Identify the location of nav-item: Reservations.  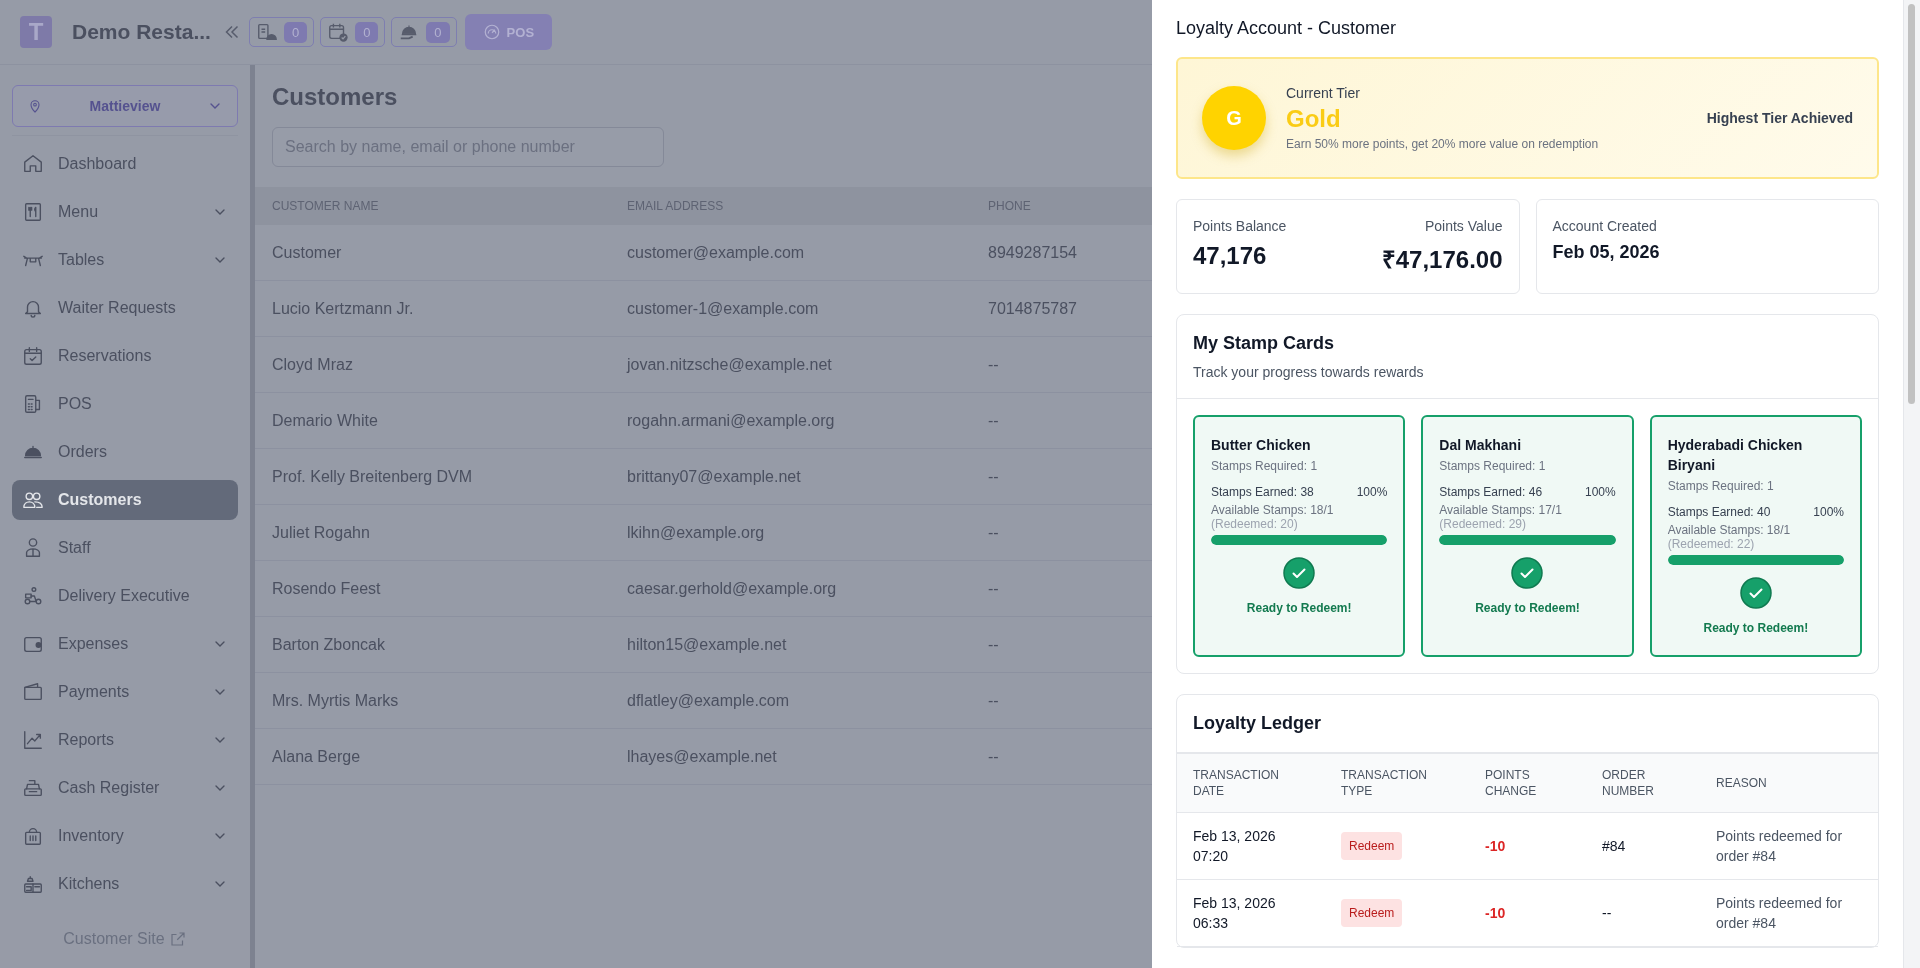
(125, 356).